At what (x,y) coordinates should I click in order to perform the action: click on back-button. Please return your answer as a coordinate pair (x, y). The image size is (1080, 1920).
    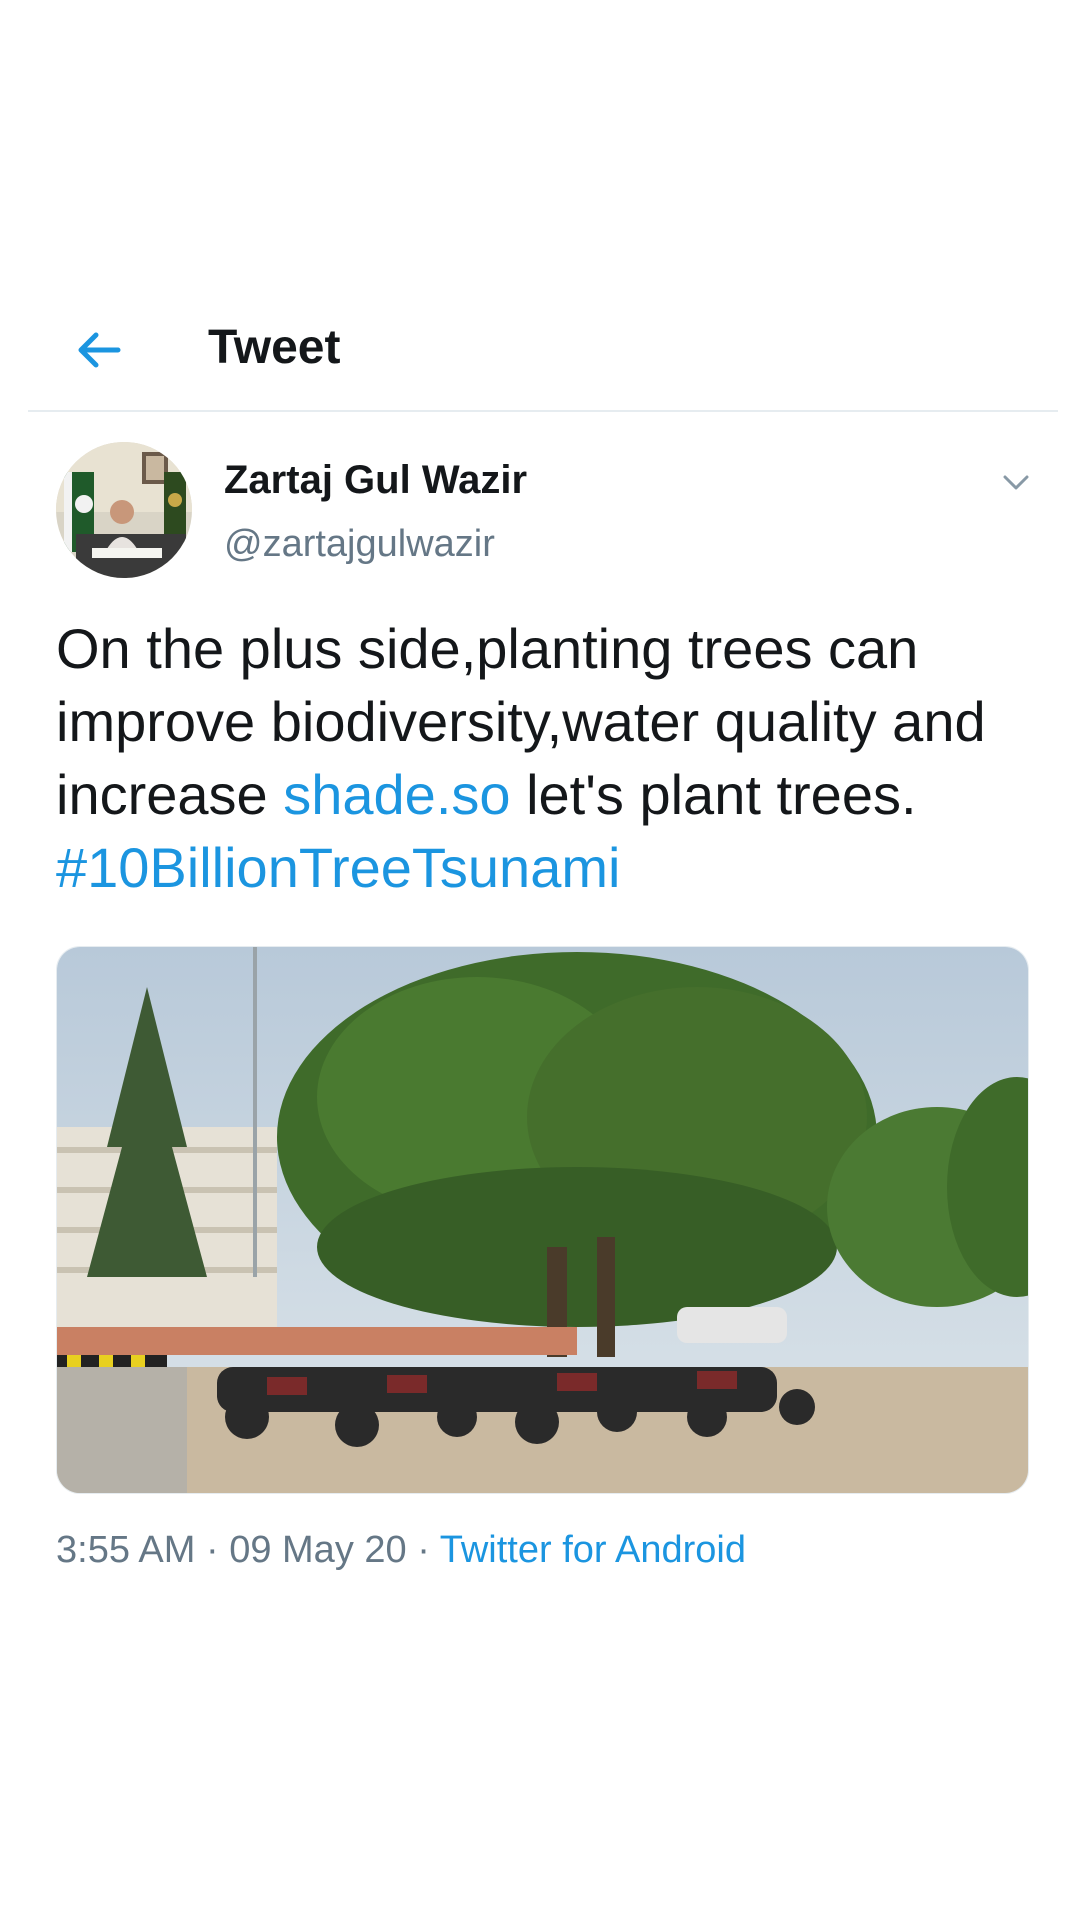
    Looking at the image, I should click on (100, 350).